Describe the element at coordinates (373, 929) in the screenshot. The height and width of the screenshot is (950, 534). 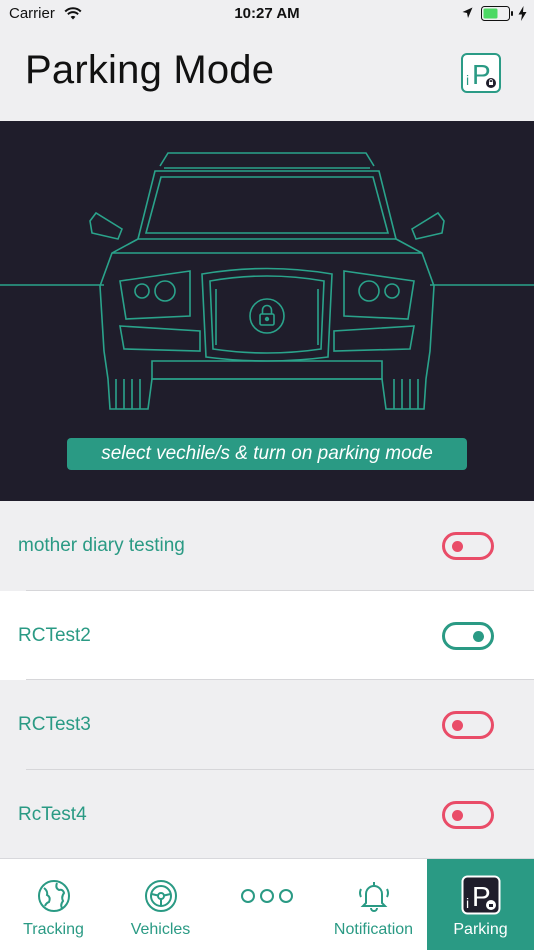
I see `tab-label: Notification` at that location.